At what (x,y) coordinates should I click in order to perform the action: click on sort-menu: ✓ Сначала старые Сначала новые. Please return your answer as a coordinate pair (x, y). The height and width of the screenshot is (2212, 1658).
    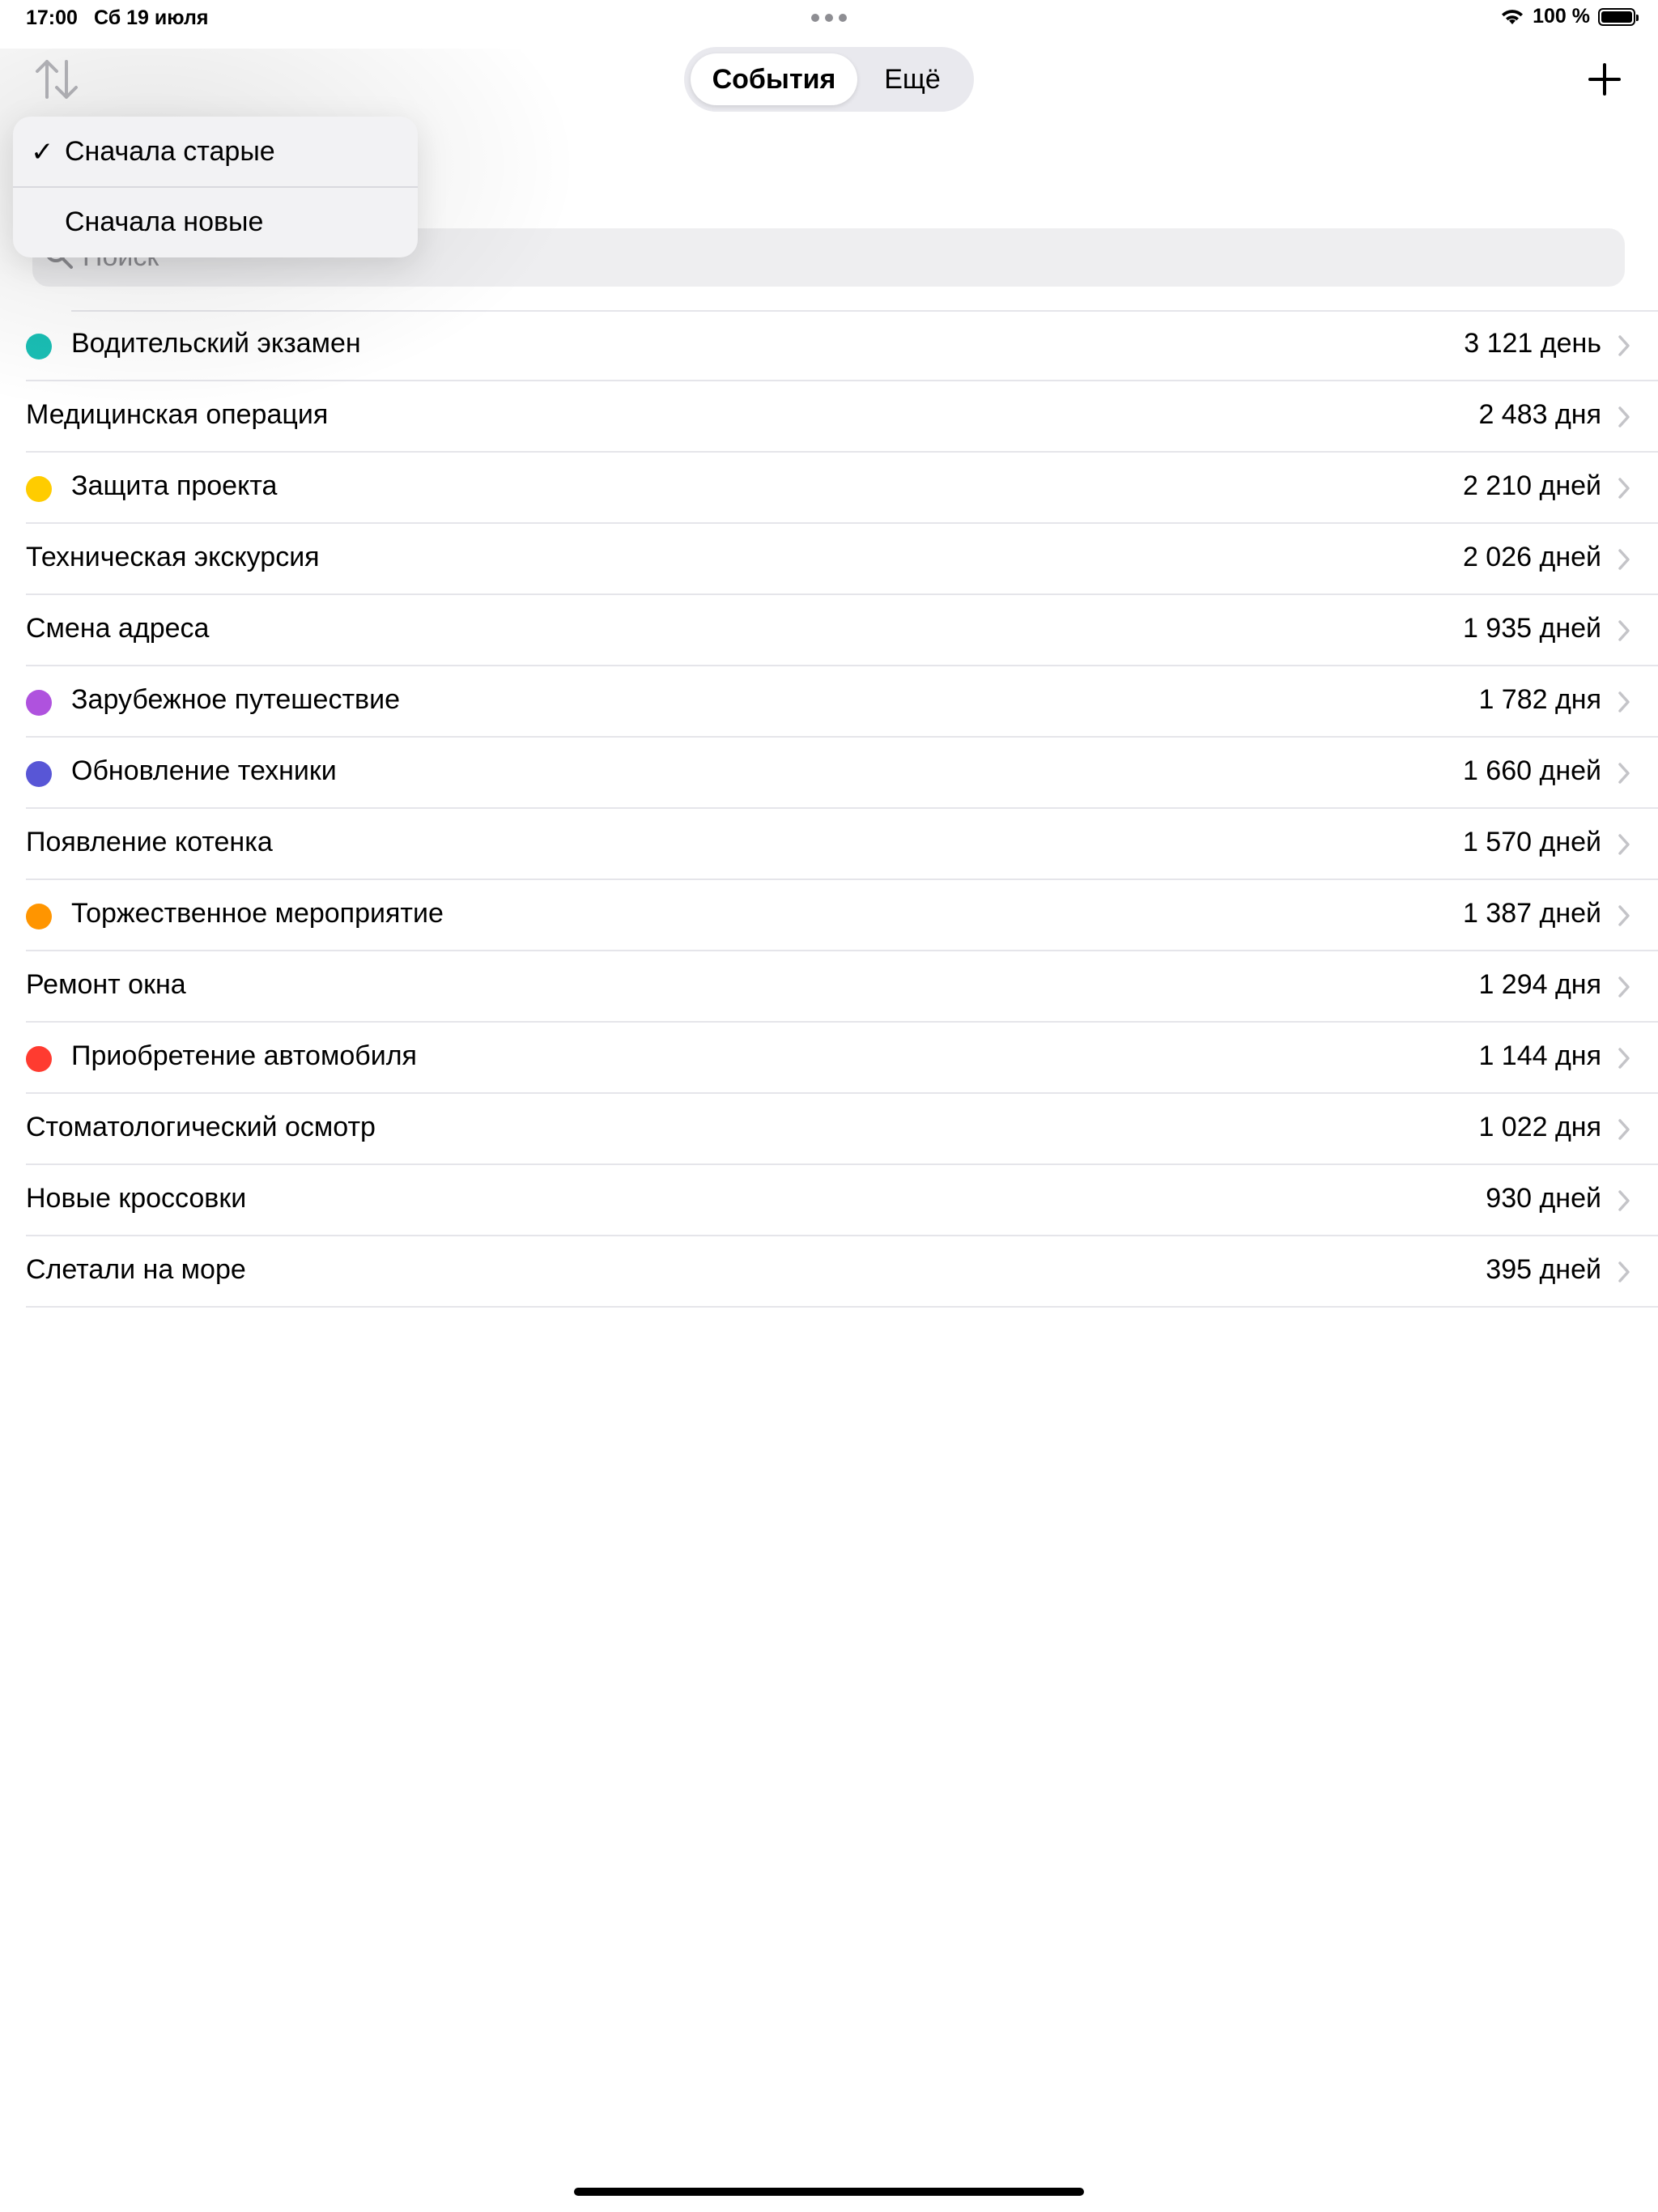
    Looking at the image, I should click on (215, 187).